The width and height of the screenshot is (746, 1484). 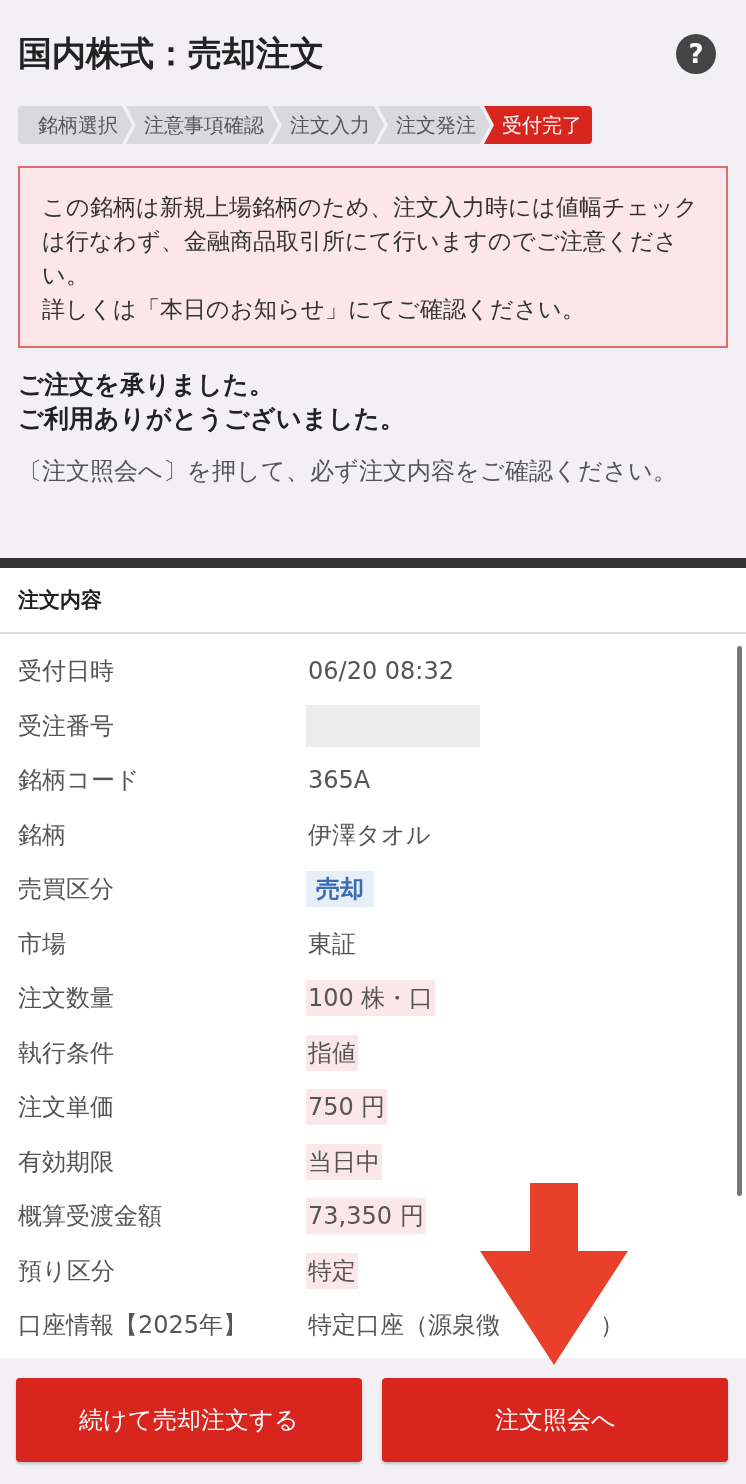 I want to click on field-value: 73,350 円, so click(x=366, y=1216).